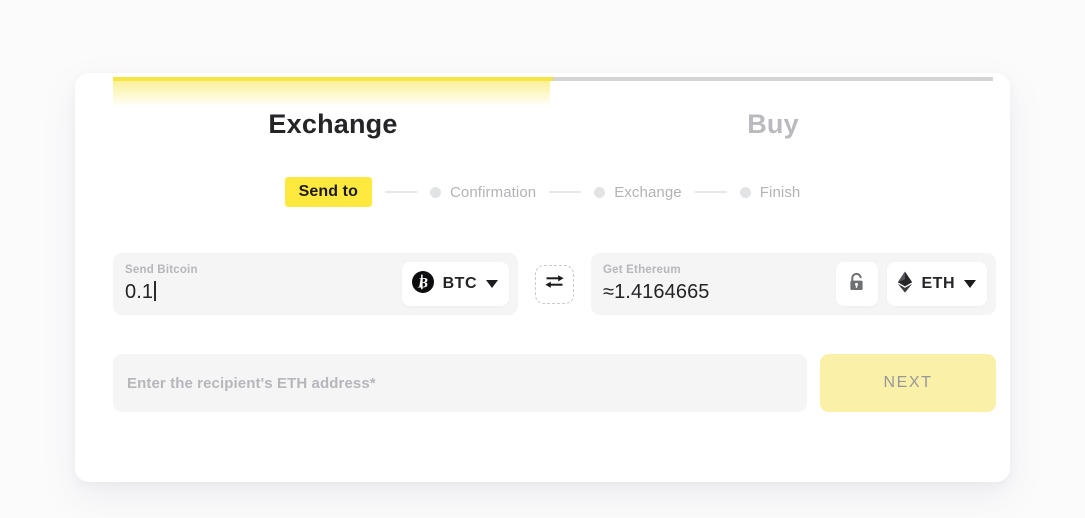  What do you see at coordinates (263, 292) in the screenshot?
I see `send-value-wrap: 0.1` at bounding box center [263, 292].